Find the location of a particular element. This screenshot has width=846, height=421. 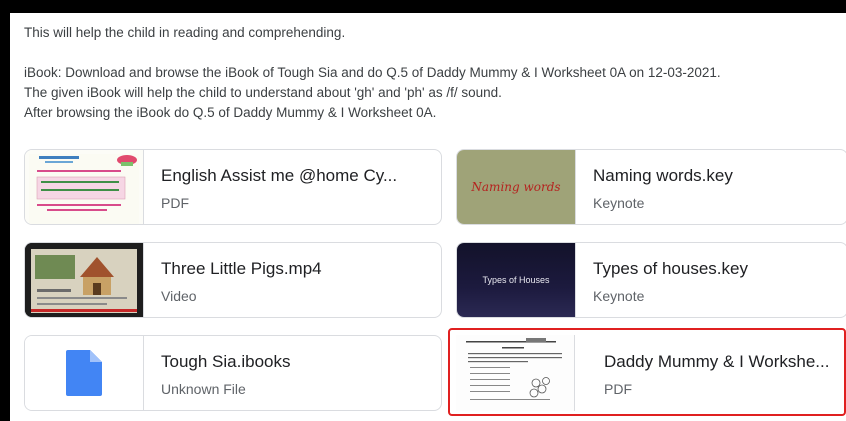

thumbnail-text: Naming words is located at coordinates (516, 187).